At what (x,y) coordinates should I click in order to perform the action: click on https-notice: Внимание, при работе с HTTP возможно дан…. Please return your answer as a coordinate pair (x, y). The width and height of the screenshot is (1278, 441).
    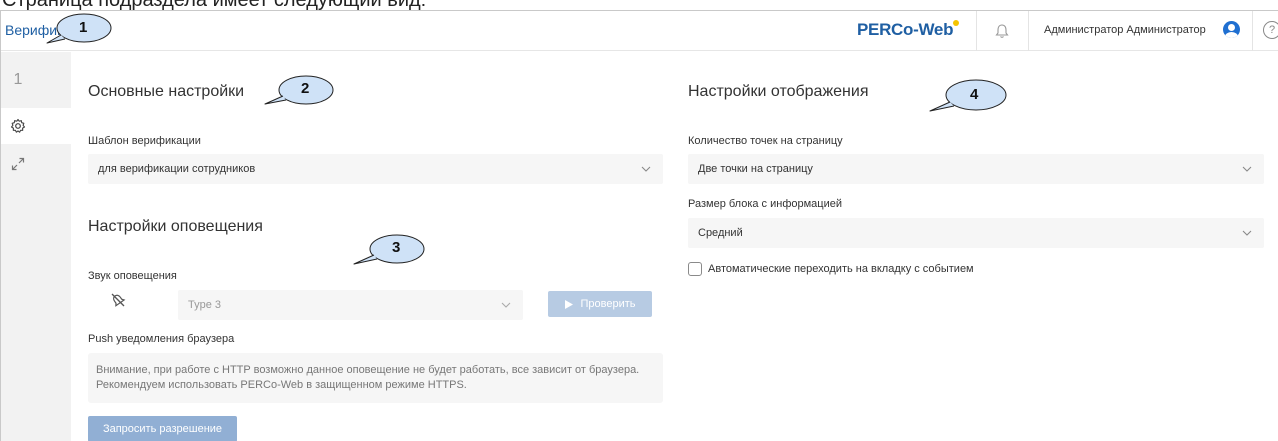
    Looking at the image, I should click on (375, 378).